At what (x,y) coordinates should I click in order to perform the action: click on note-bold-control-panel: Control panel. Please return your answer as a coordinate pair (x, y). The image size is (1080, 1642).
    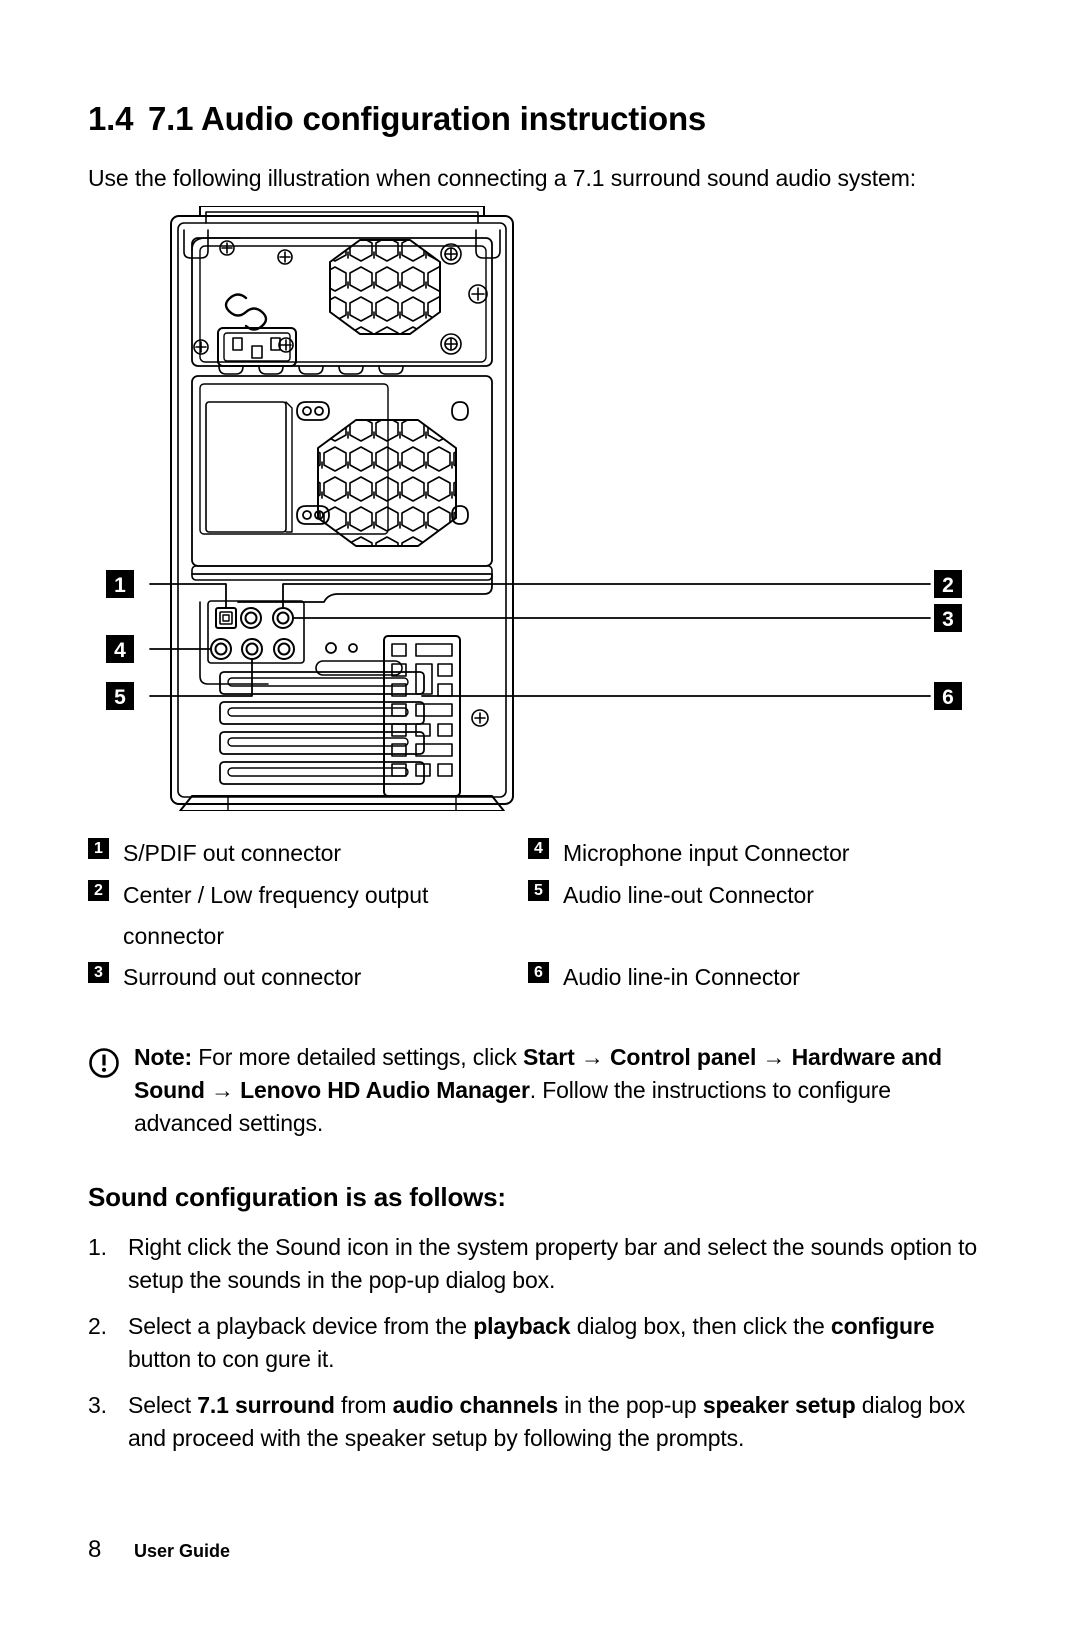
    Looking at the image, I should click on (683, 1057).